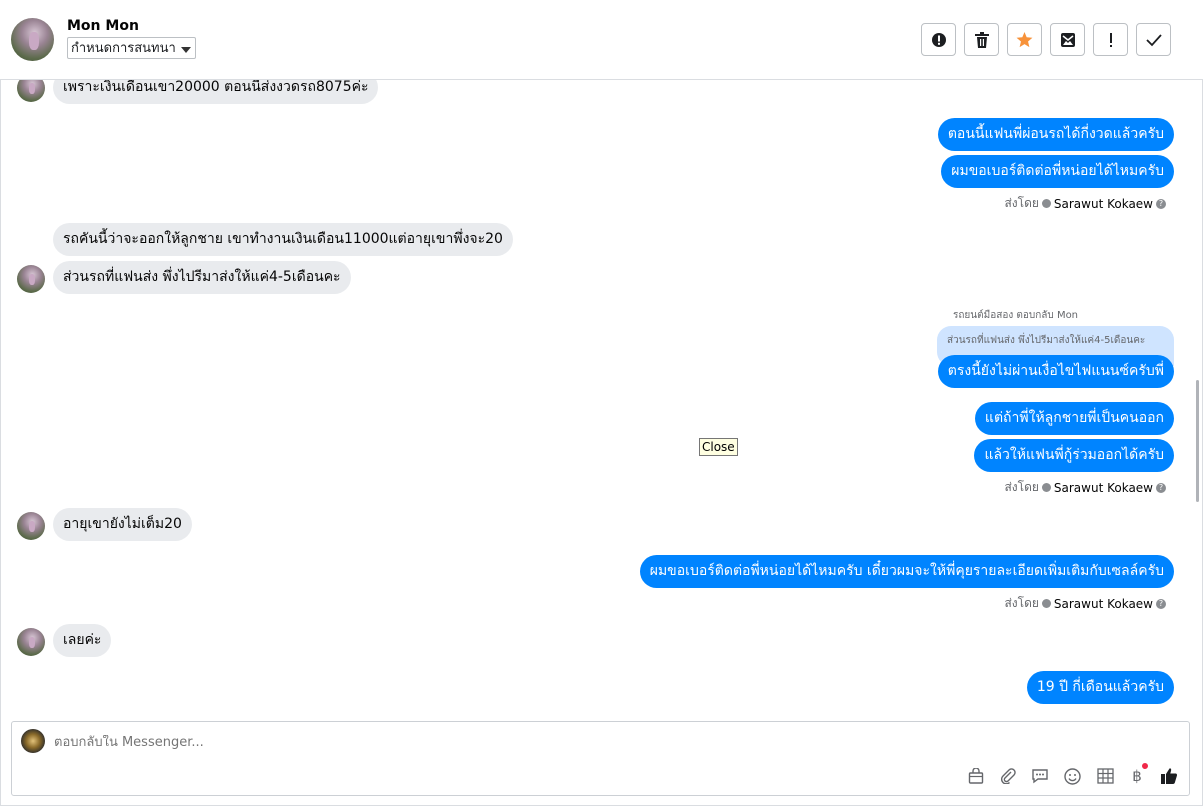 The image size is (1203, 806). I want to click on mark-done-button, so click(1153, 39).